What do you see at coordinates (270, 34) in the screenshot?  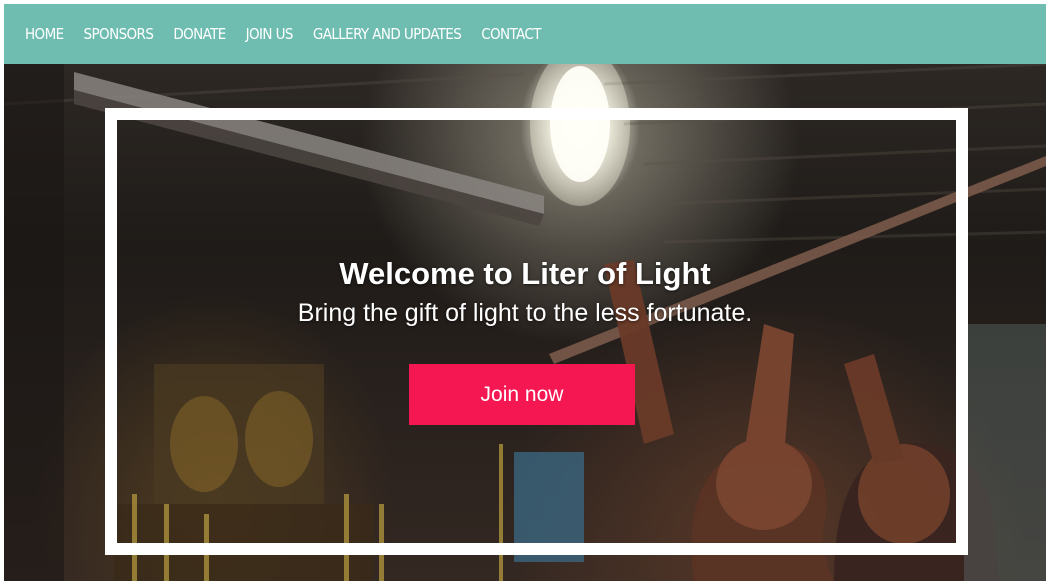 I see `nav-item-join-us: JOIN US` at bounding box center [270, 34].